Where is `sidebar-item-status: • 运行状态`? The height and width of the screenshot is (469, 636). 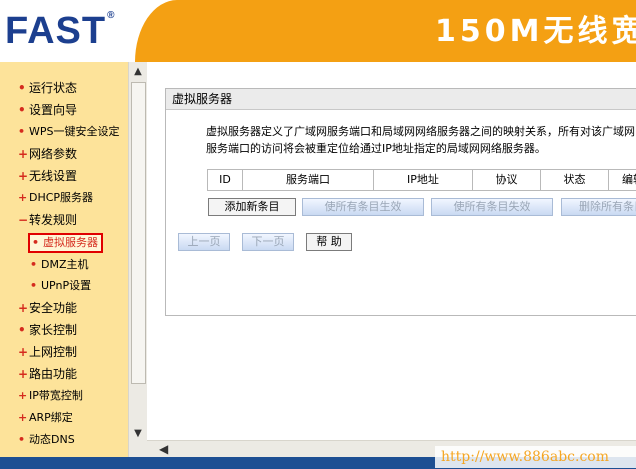 sidebar-item-status: • 运行状态 is located at coordinates (47, 88).